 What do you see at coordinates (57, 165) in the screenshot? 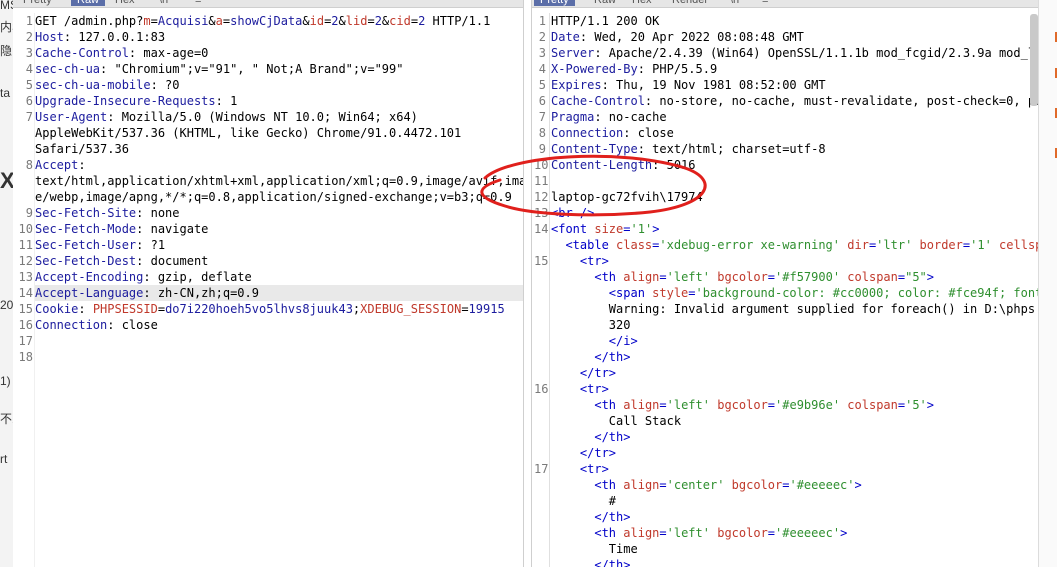
I see `code-token: Accept` at bounding box center [57, 165].